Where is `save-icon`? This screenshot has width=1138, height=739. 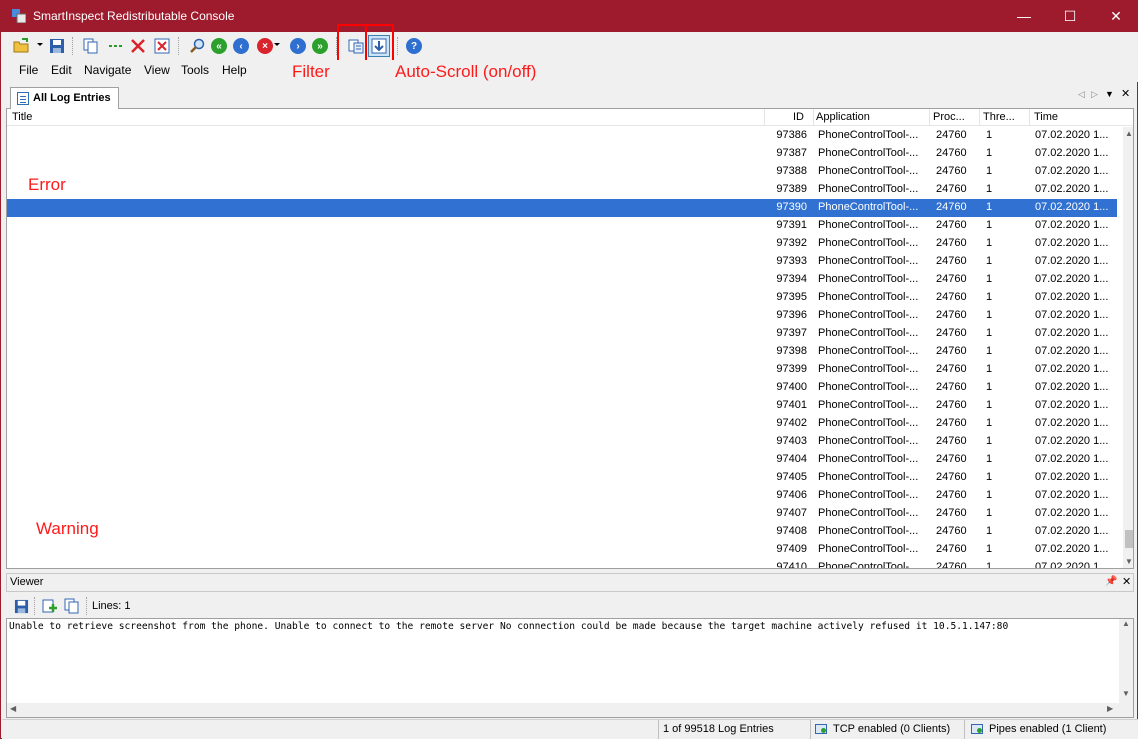
save-icon is located at coordinates (21, 606).